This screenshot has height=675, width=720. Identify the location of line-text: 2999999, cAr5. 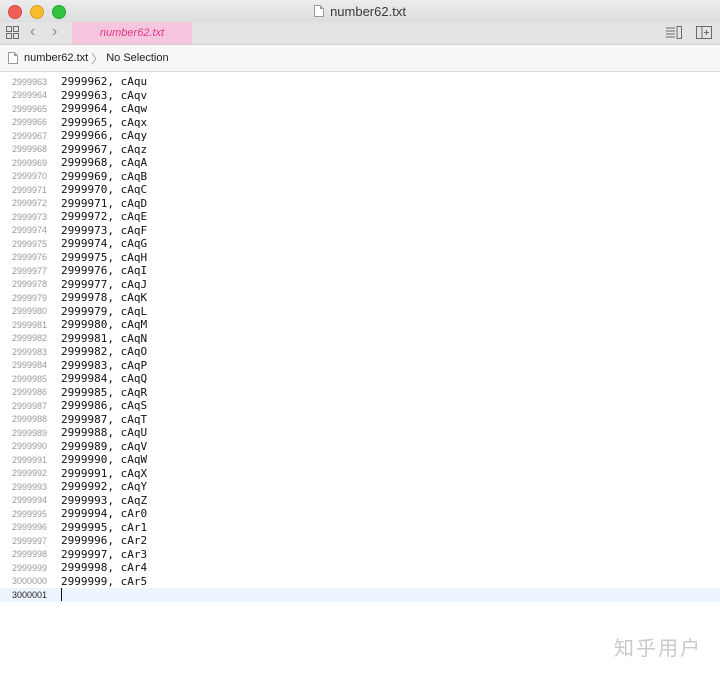
(104, 581).